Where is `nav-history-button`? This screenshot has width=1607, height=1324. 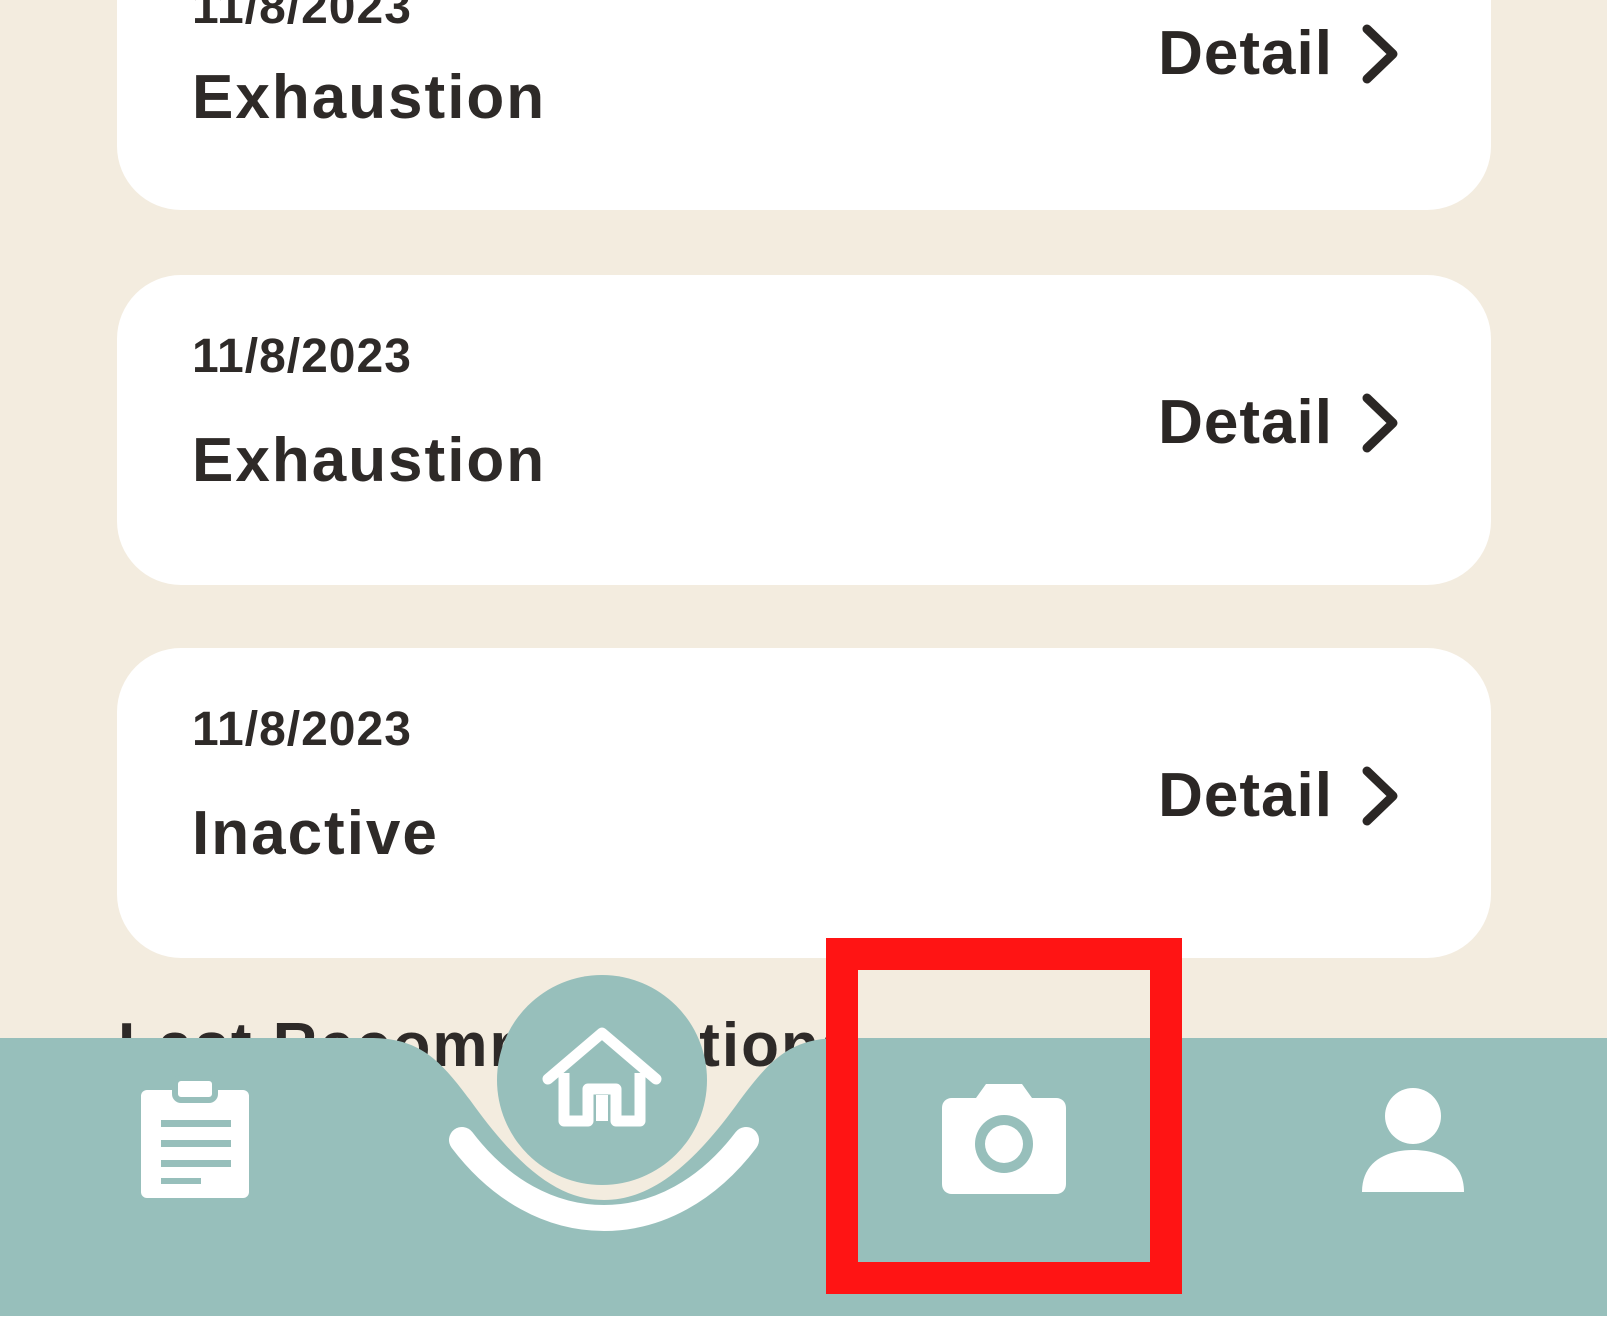
nav-history-button is located at coordinates (195, 1137).